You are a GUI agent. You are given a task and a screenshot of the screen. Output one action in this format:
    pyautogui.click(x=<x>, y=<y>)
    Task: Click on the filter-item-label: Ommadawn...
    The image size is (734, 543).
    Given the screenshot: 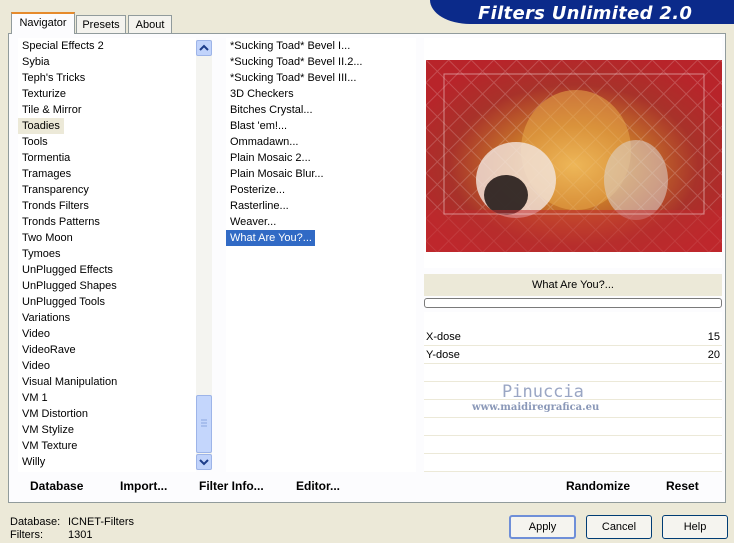 What is the action you would take?
    pyautogui.click(x=264, y=142)
    